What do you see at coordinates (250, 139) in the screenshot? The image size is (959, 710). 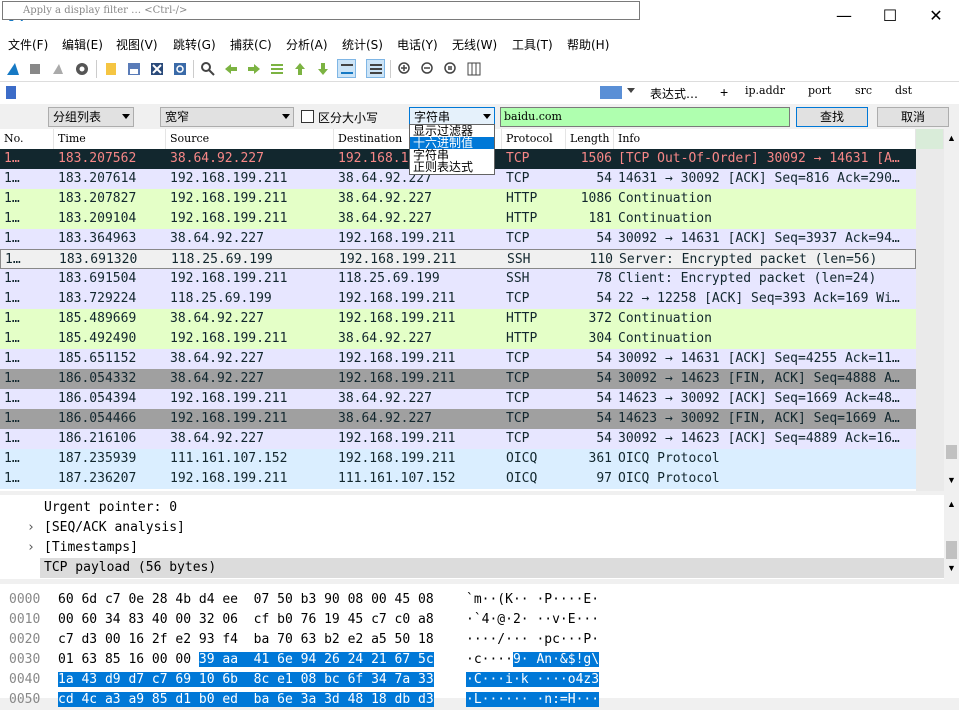 I see `column-header-source: Source` at bounding box center [250, 139].